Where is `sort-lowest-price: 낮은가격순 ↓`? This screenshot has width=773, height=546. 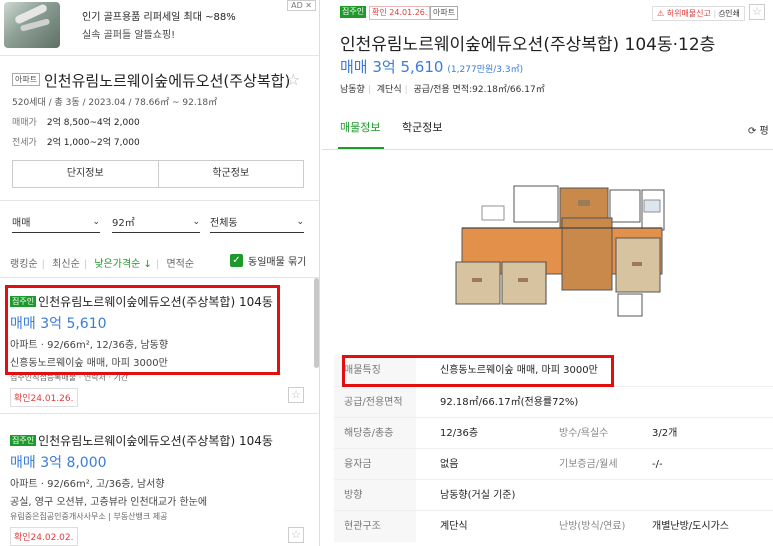
sort-lowest-price: 낮은가격순 ↓ is located at coordinates (123, 264).